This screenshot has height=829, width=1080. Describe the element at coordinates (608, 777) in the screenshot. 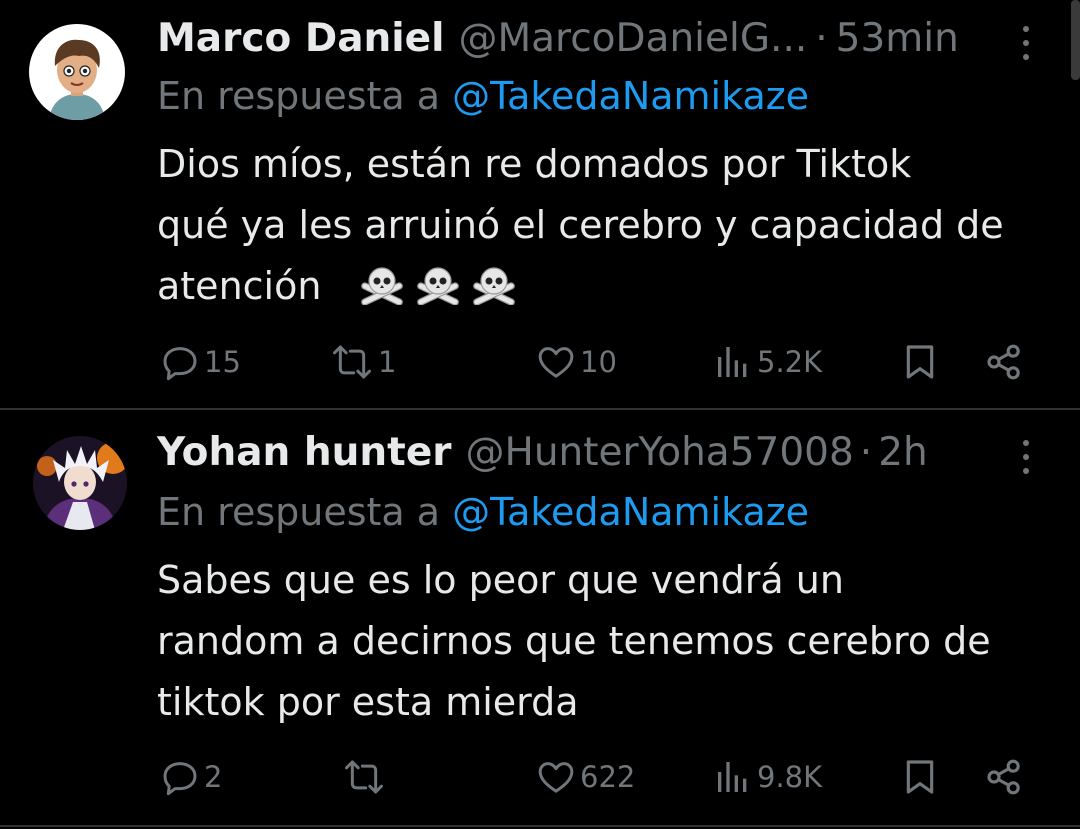

I see `like-count: 622` at that location.